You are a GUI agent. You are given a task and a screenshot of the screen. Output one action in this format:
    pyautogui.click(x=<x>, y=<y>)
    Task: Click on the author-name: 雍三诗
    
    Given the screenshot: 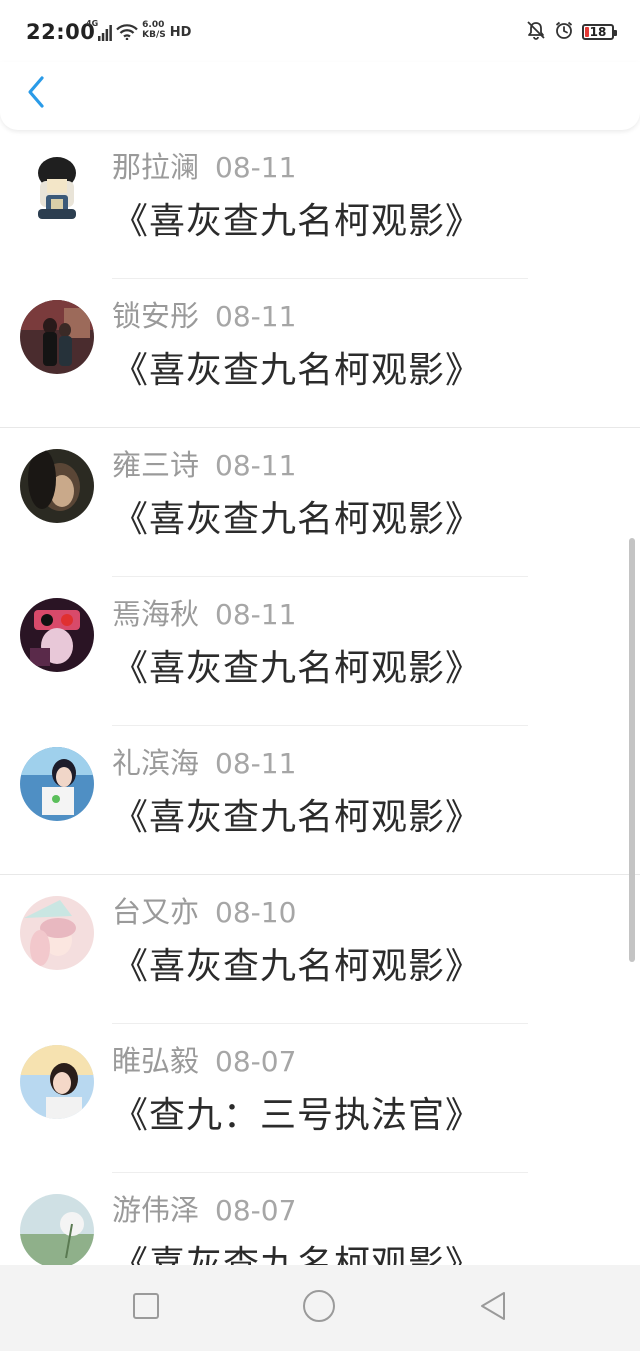 What is the action you would take?
    pyautogui.click(x=155, y=465)
    